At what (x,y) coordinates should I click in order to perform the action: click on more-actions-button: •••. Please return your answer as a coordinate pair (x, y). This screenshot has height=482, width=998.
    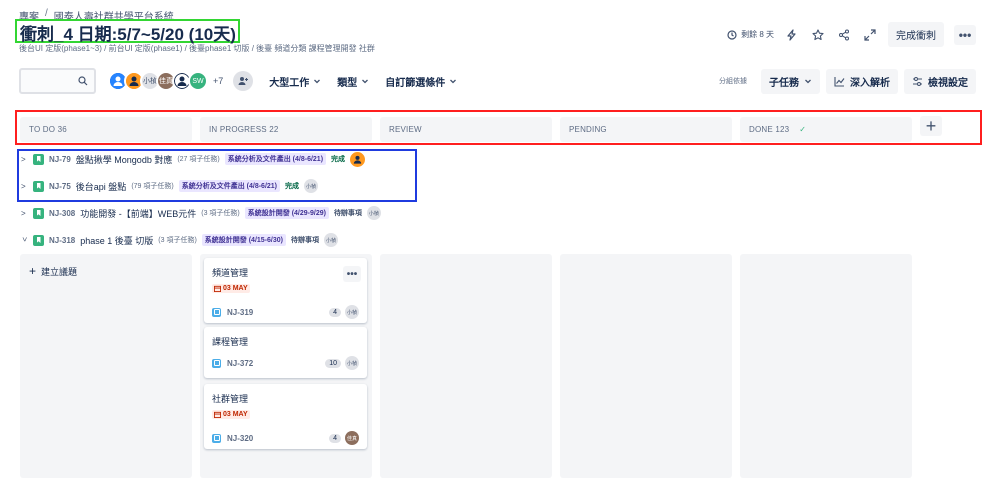
    Looking at the image, I should click on (965, 34).